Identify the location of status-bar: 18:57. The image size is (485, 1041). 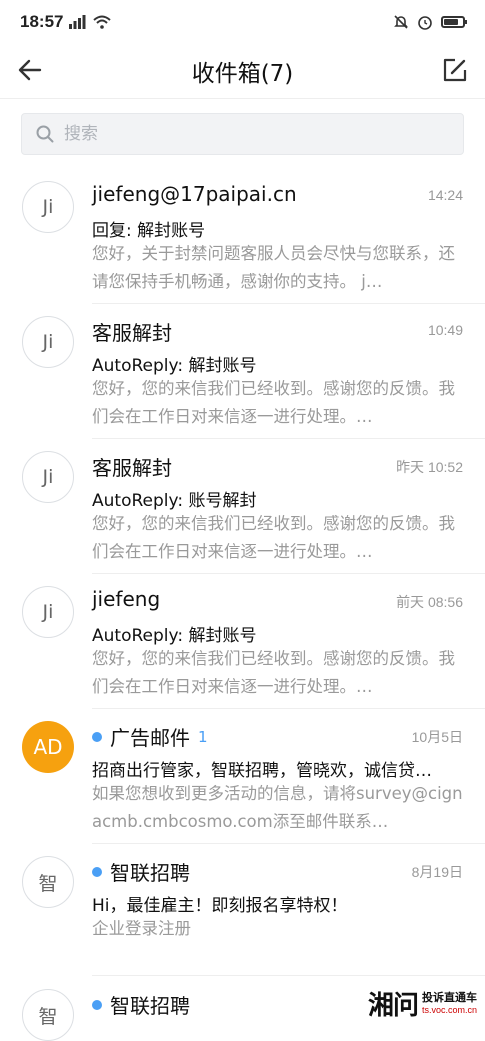
(242, 22).